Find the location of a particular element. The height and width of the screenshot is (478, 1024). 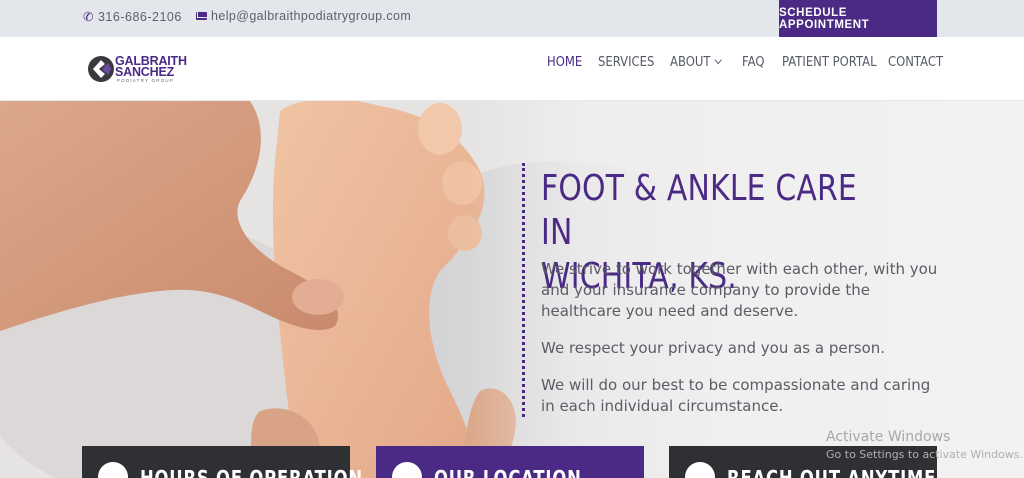

nav-item-faq: FAQ is located at coordinates (753, 62).